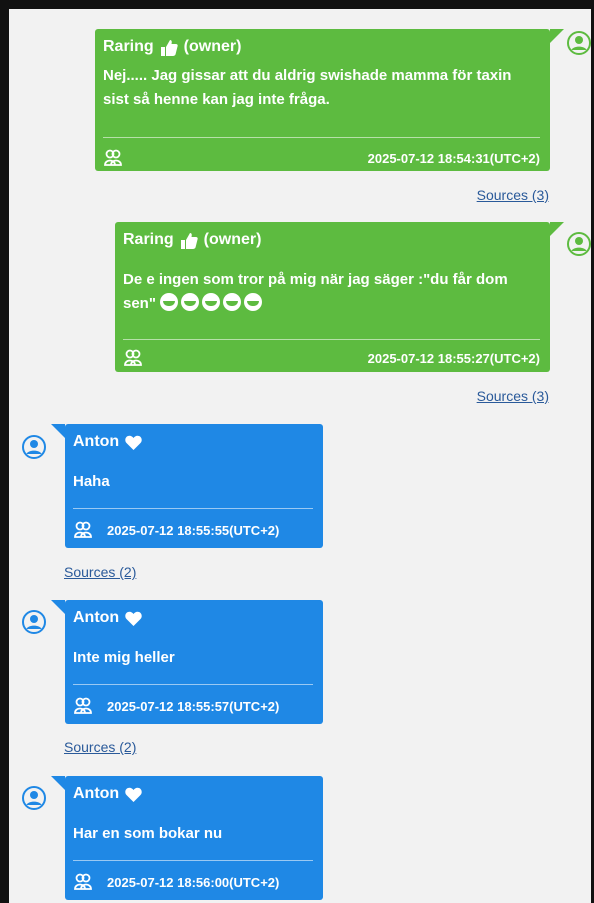 This screenshot has height=903, width=594. What do you see at coordinates (193, 882) in the screenshot?
I see `message-timestamp: 2025-07-12 18:56:00(UTC+2)` at bounding box center [193, 882].